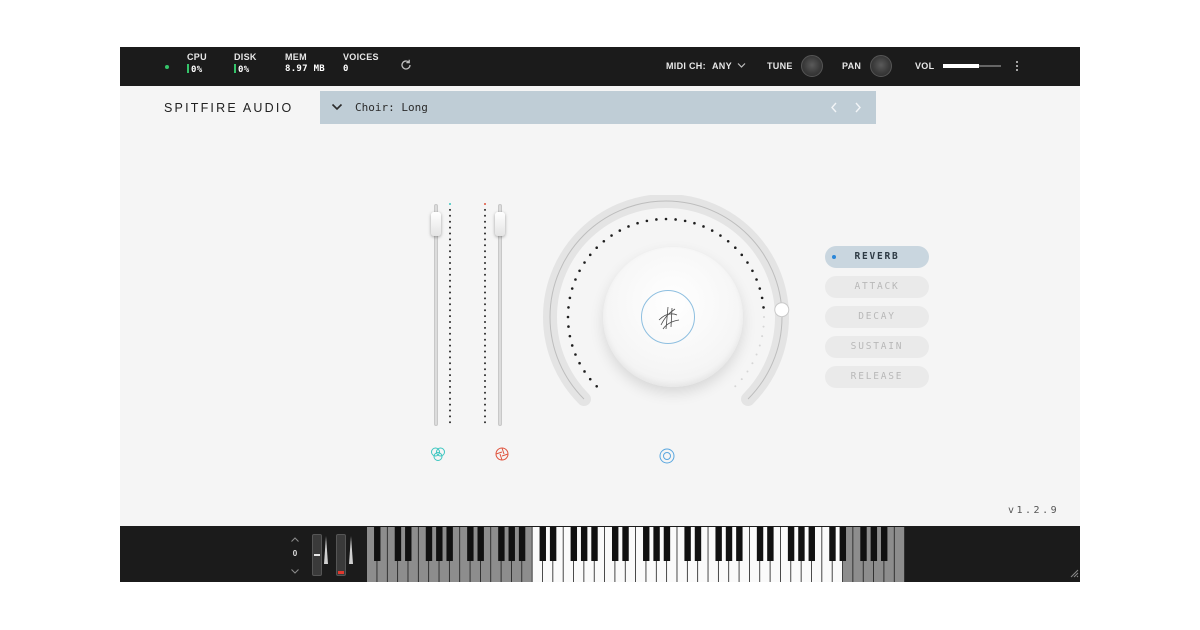  Describe the element at coordinates (598, 107) in the screenshot. I see `preset-selector: Choir: Long` at that location.